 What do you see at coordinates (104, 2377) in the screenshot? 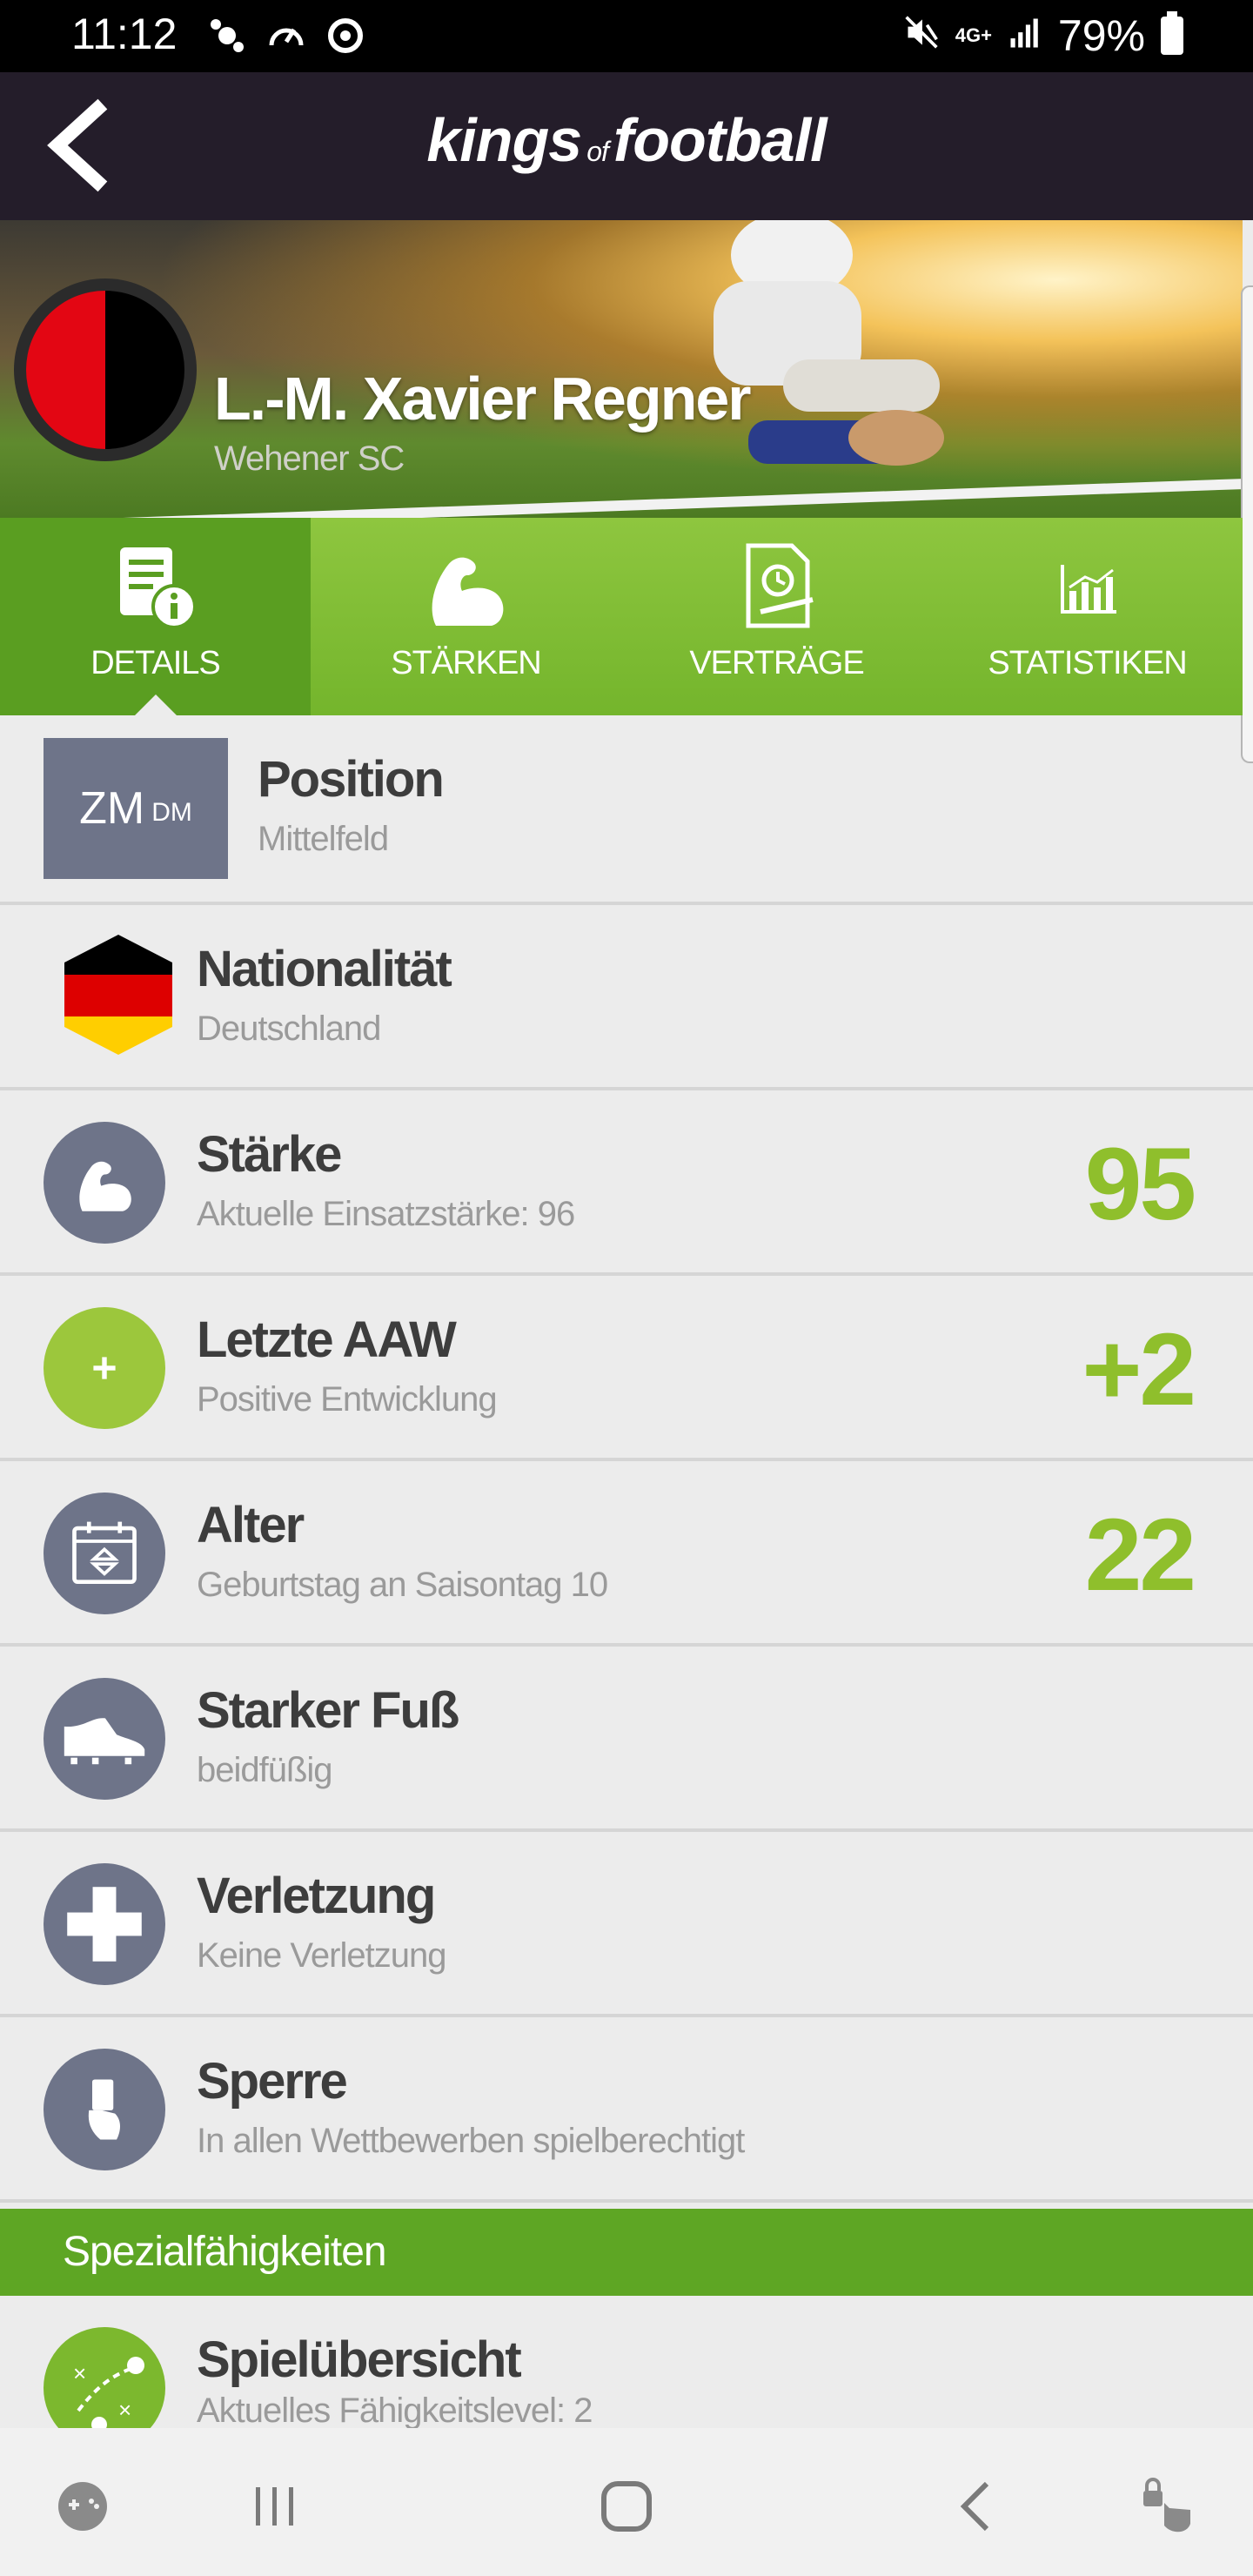
I see `tactics-board-icon: × ×` at bounding box center [104, 2377].